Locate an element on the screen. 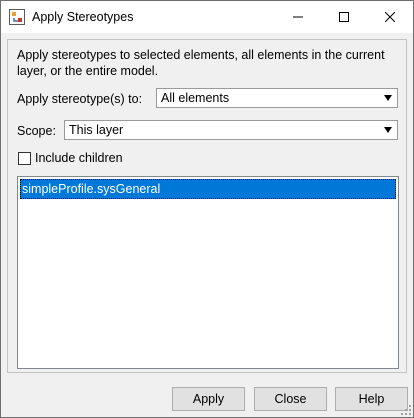 The height and width of the screenshot is (418, 414). maximize-button is located at coordinates (344, 17).